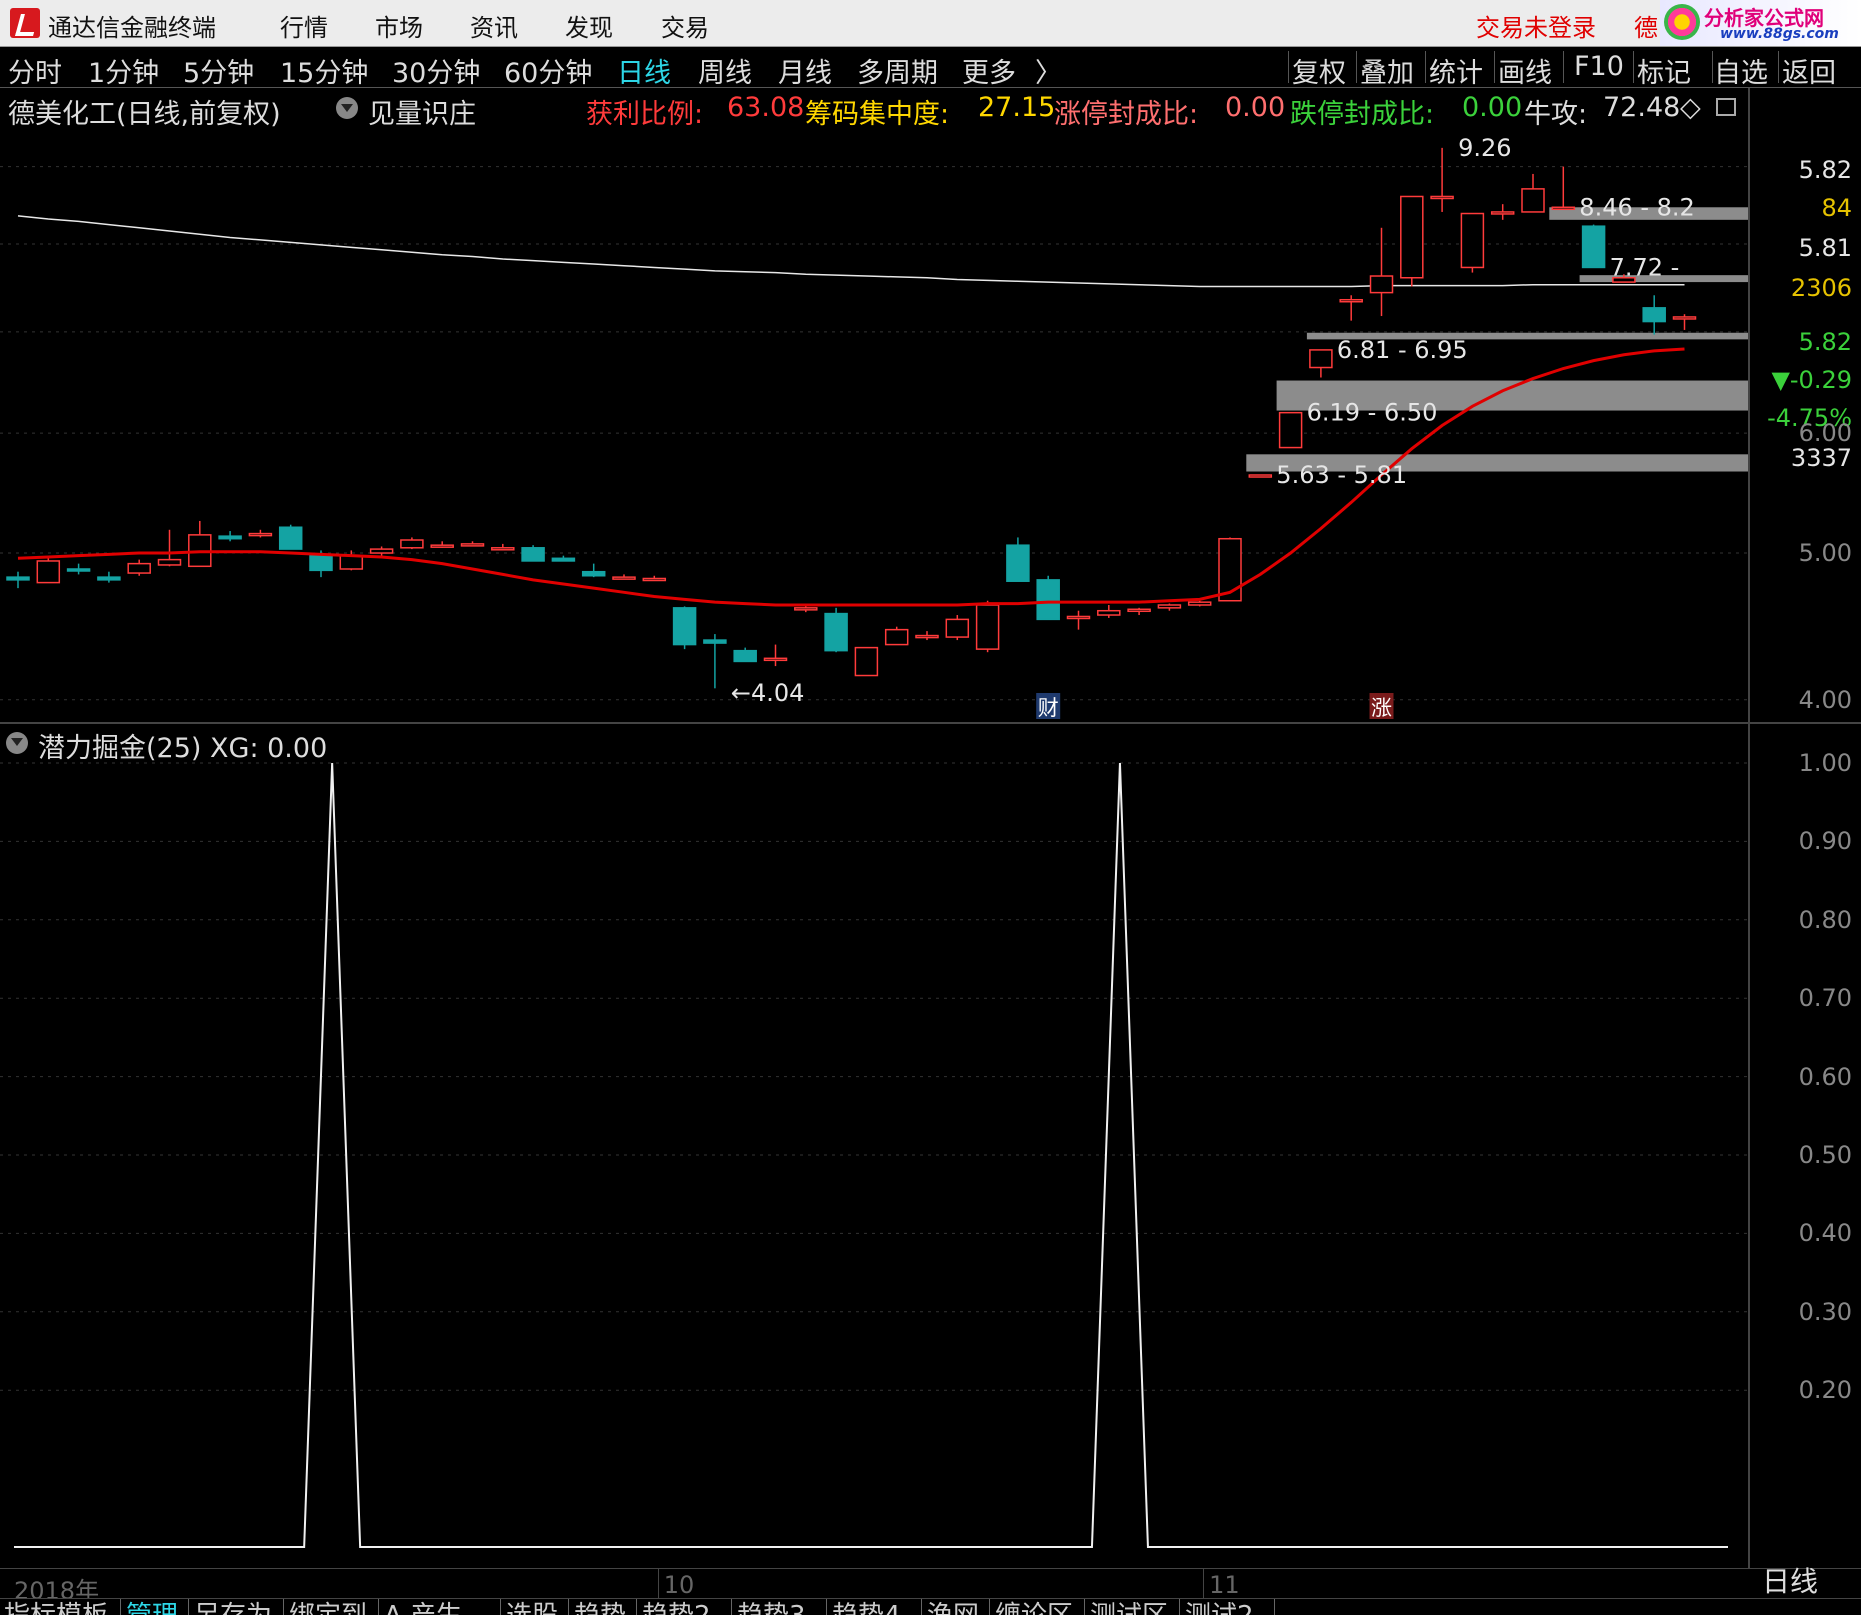  Describe the element at coordinates (56, 1607) in the screenshot. I see `template-tab: 指标模板` at that location.